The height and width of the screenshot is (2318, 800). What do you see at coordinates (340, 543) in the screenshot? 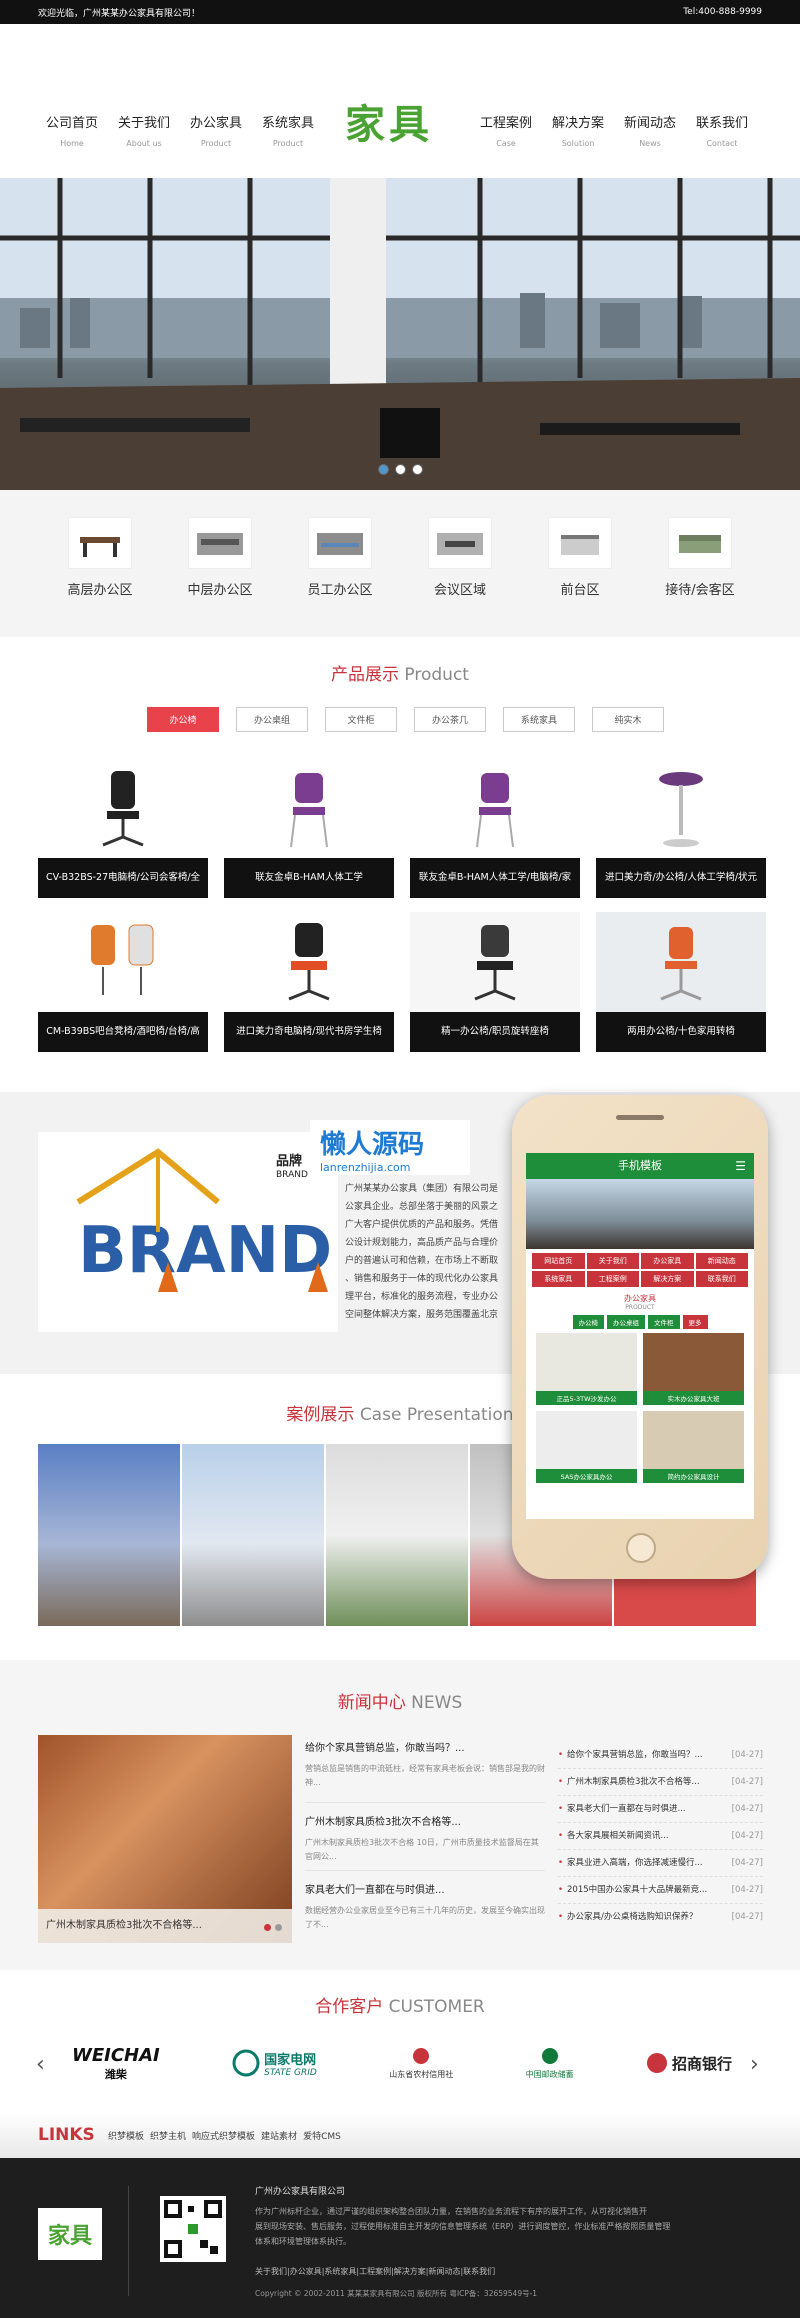
I see `category-thumb` at bounding box center [340, 543].